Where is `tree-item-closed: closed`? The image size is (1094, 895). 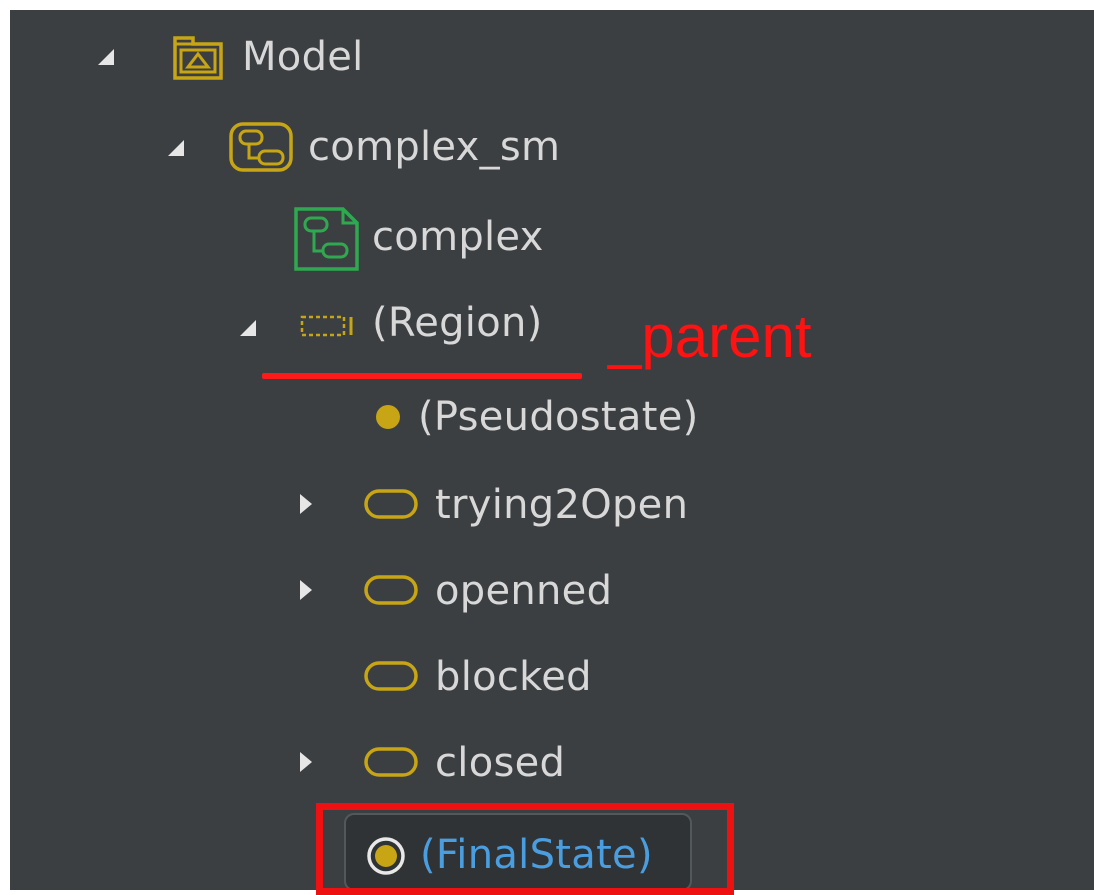 tree-item-closed: closed is located at coordinates (350, 763).